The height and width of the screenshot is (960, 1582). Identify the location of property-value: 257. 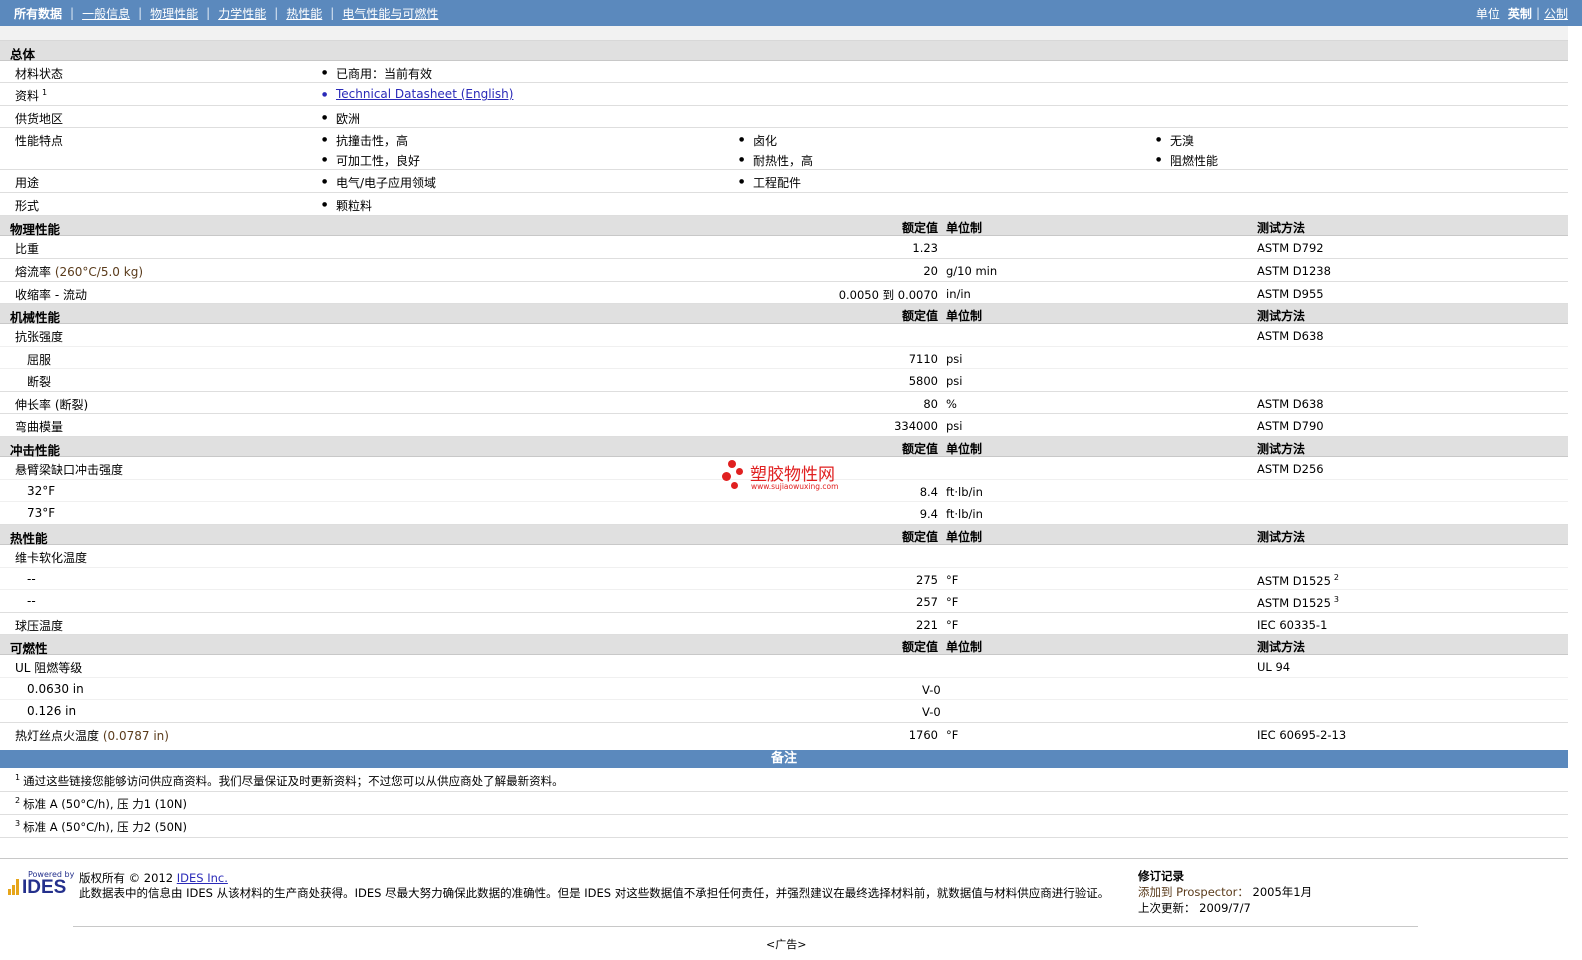
(927, 602).